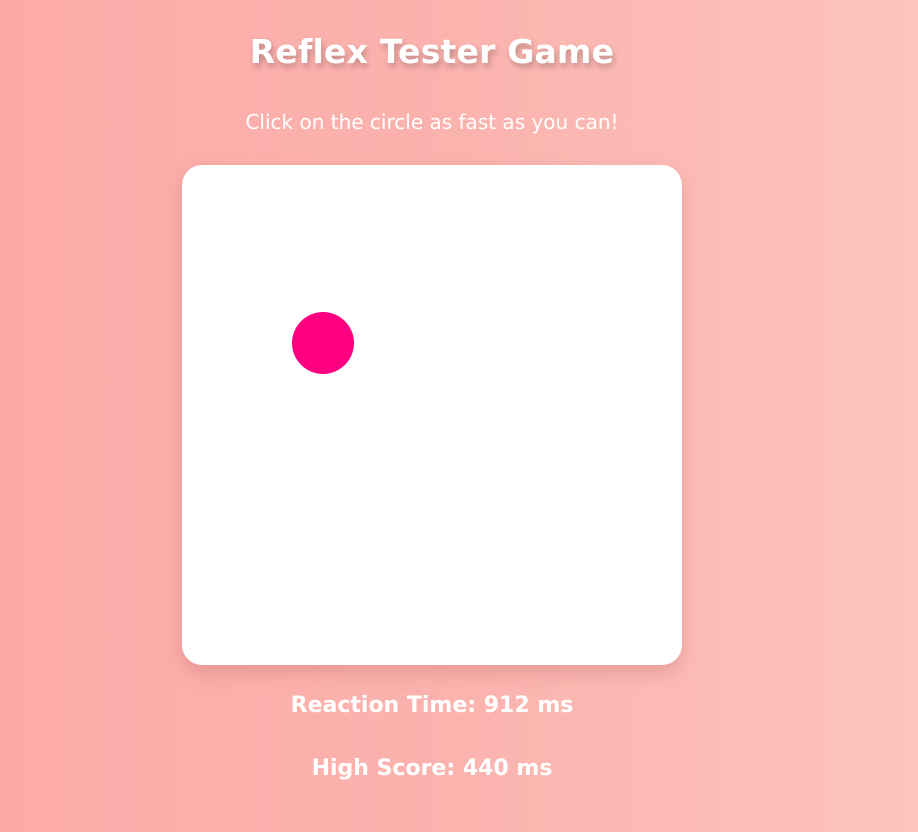  What do you see at coordinates (432, 768) in the screenshot?
I see `high-score-display: High Score: 440 ms` at bounding box center [432, 768].